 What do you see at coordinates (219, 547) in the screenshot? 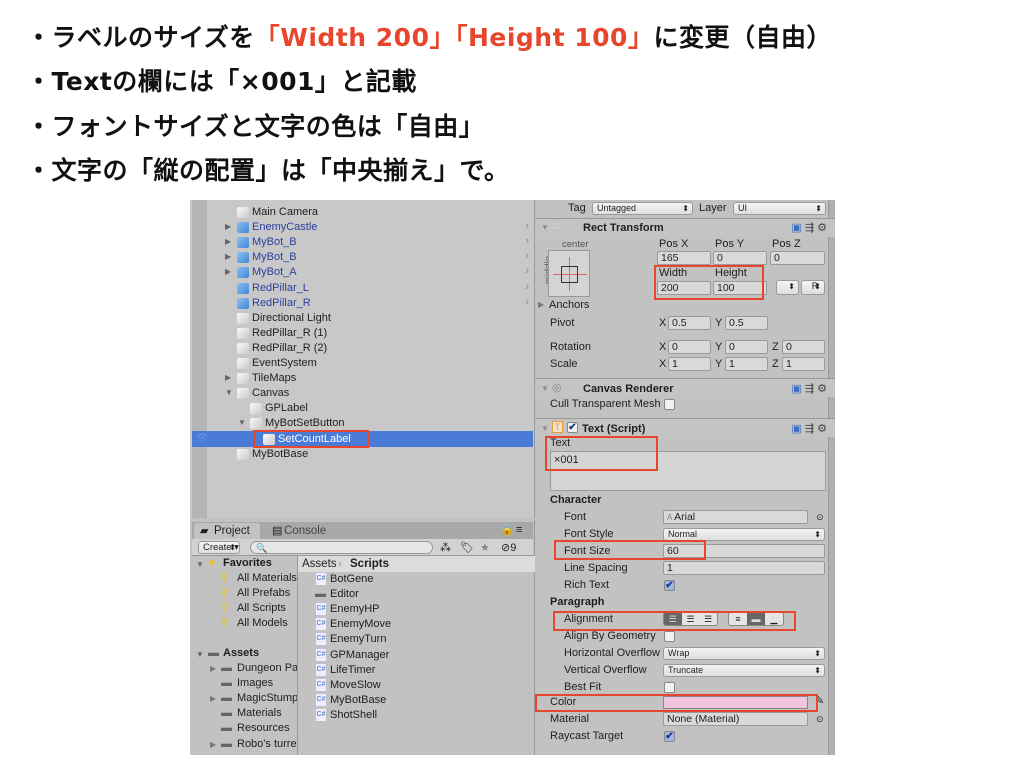
I see `create-button: Create ▾` at bounding box center [219, 547].